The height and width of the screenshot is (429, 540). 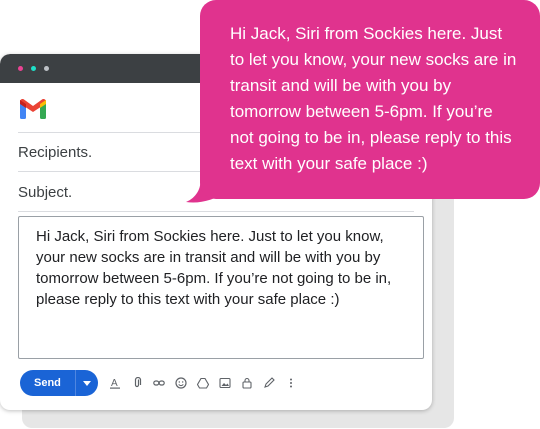 I want to click on subject-placeholder: Subject., so click(x=45, y=192).